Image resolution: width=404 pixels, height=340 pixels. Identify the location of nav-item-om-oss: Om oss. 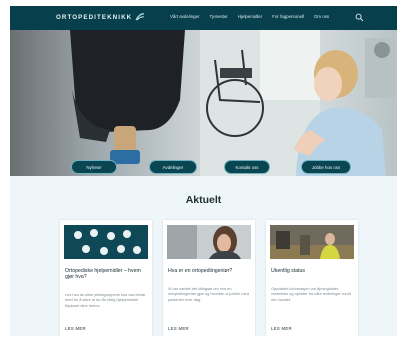
(321, 16).